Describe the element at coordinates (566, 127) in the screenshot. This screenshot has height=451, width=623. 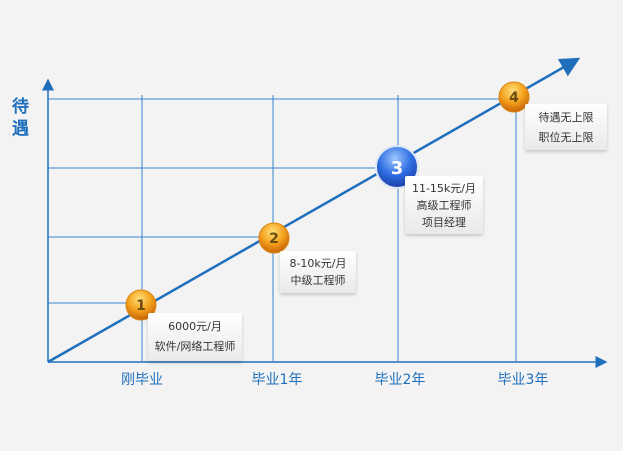
I see `stage-4-card: 待遇无上限 职位无上限` at that location.